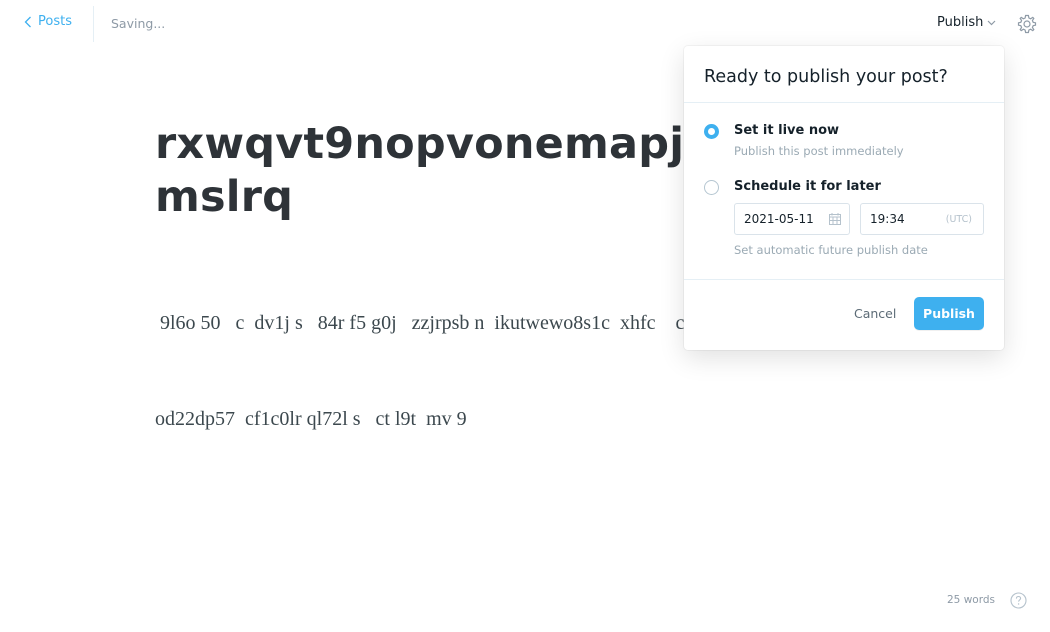 The image size is (1050, 632). What do you see at coordinates (93, 24) in the screenshot?
I see `header-divider` at bounding box center [93, 24].